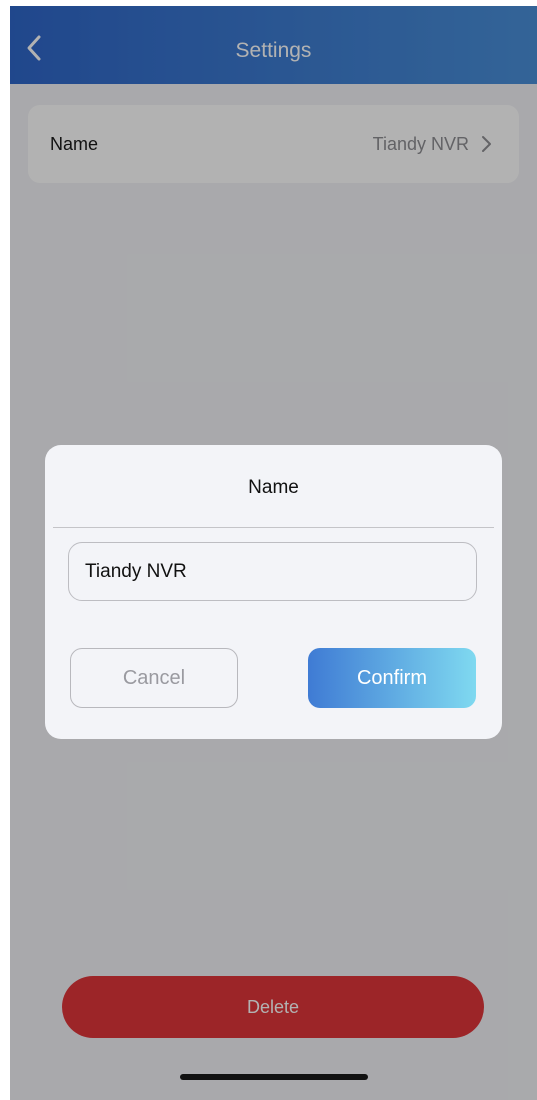 This screenshot has height=1100, width=537. What do you see at coordinates (154, 678) in the screenshot?
I see `cancel-button: Cancel` at bounding box center [154, 678].